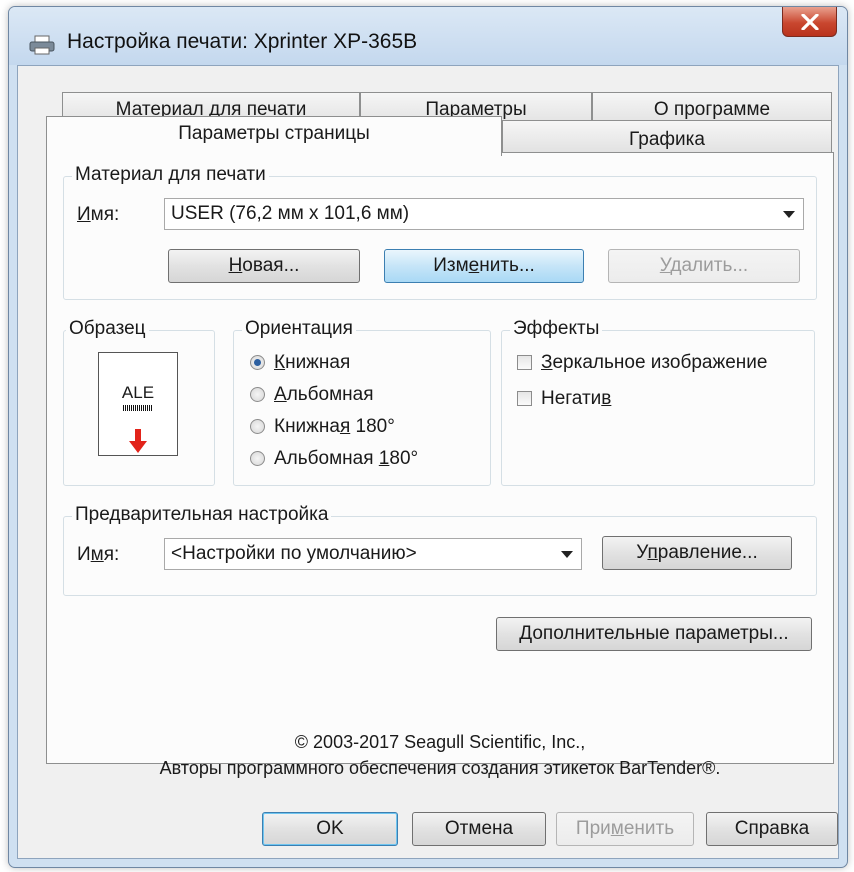 This screenshot has width=854, height=872. I want to click on combo-value: <Настройки по умолчанию>, so click(294, 553).